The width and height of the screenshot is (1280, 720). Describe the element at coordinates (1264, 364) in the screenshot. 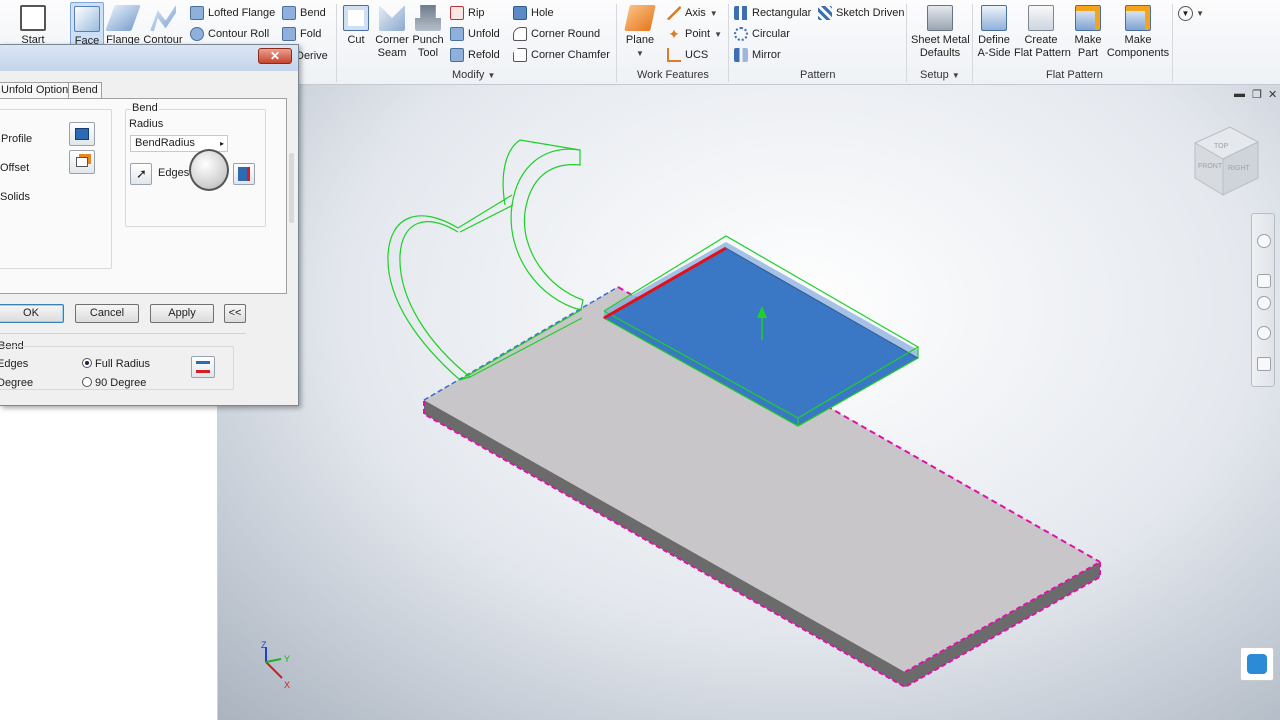

I see `look-at-icon` at that location.